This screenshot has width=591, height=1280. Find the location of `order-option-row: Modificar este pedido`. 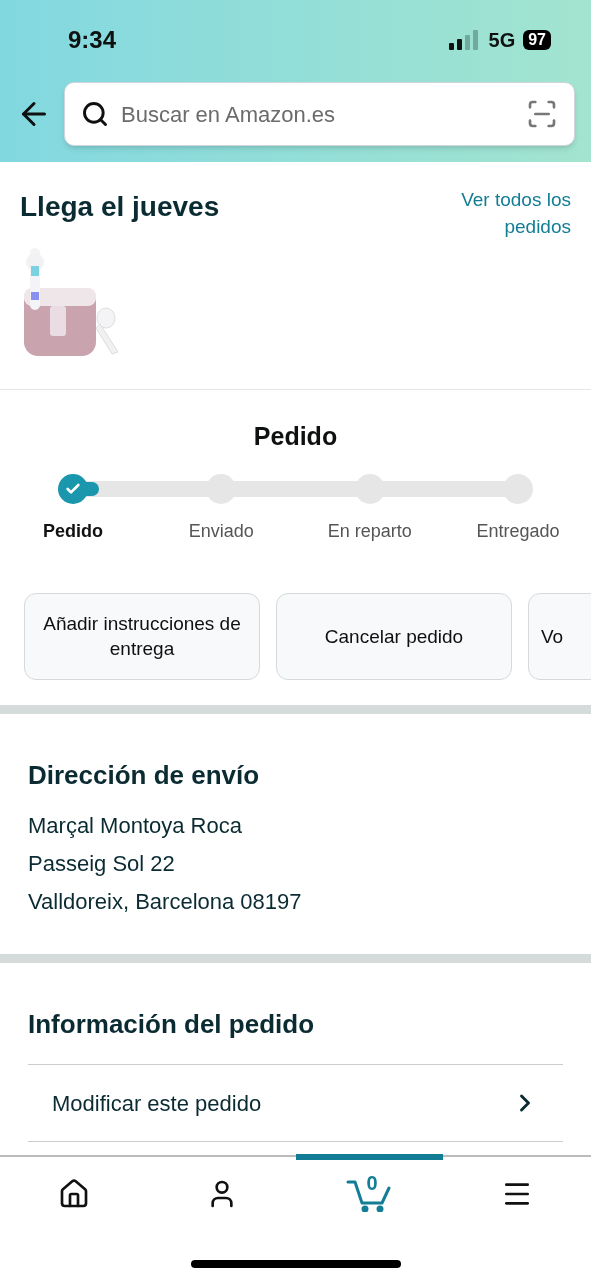

order-option-row: Modificar este pedido is located at coordinates (295, 1103).